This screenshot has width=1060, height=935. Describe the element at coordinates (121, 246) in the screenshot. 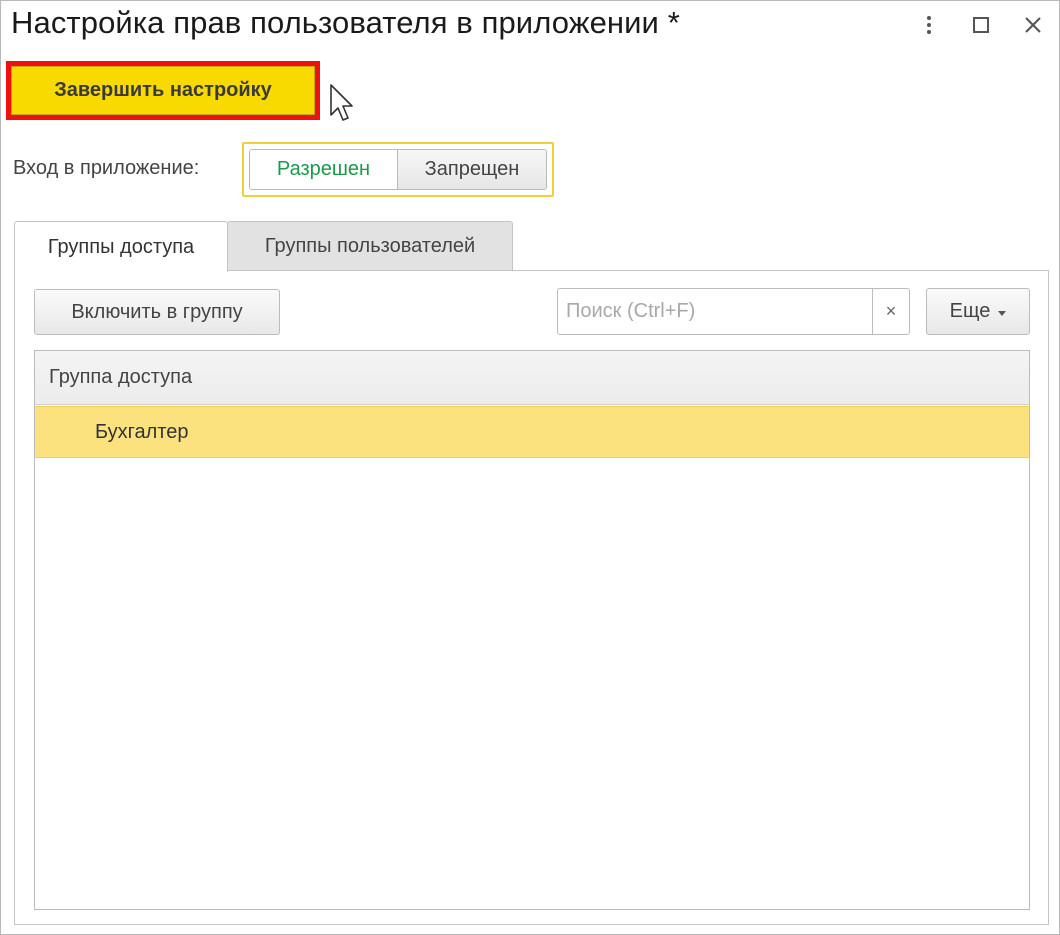

I see `tab-access-groups: Группы доступа` at that location.